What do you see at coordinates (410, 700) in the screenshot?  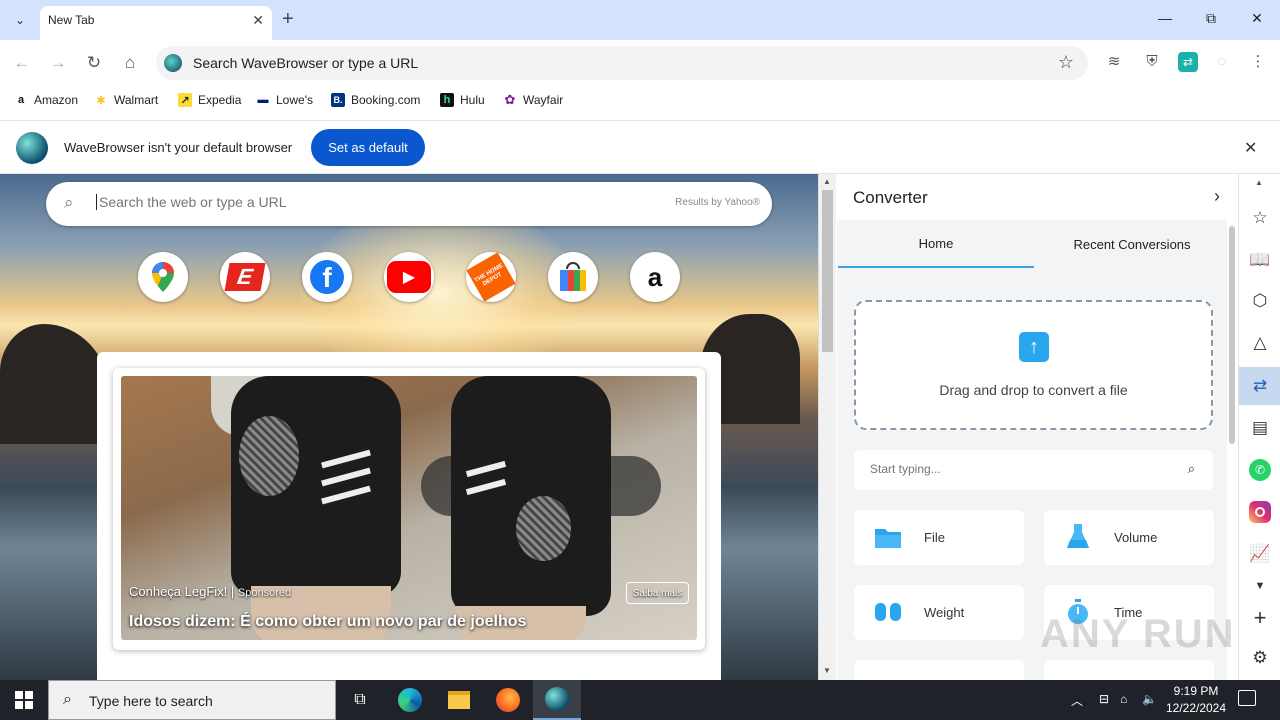 I see `edge-icon` at bounding box center [410, 700].